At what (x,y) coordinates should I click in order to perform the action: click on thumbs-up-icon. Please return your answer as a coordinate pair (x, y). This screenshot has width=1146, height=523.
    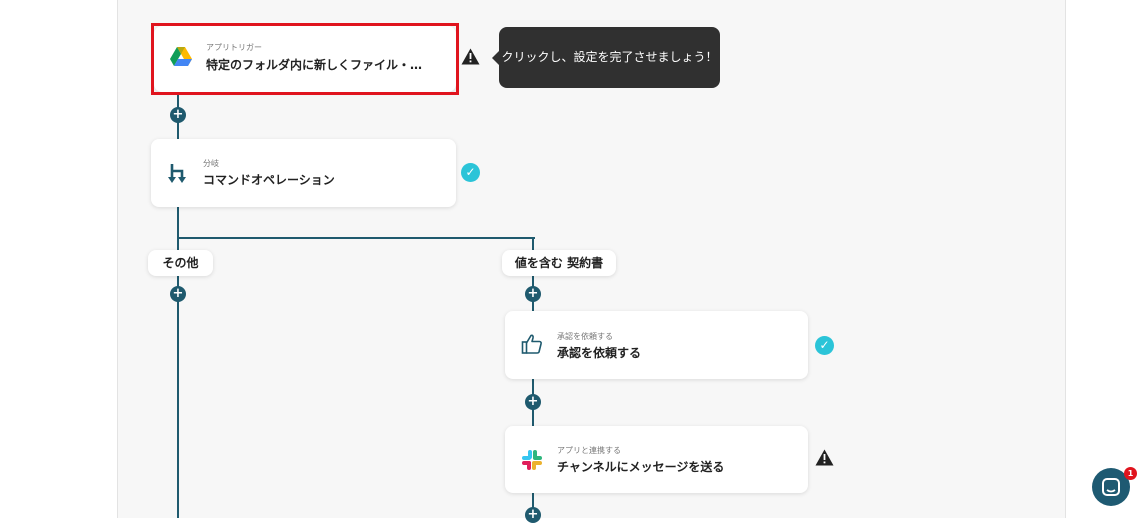
    Looking at the image, I should click on (532, 346).